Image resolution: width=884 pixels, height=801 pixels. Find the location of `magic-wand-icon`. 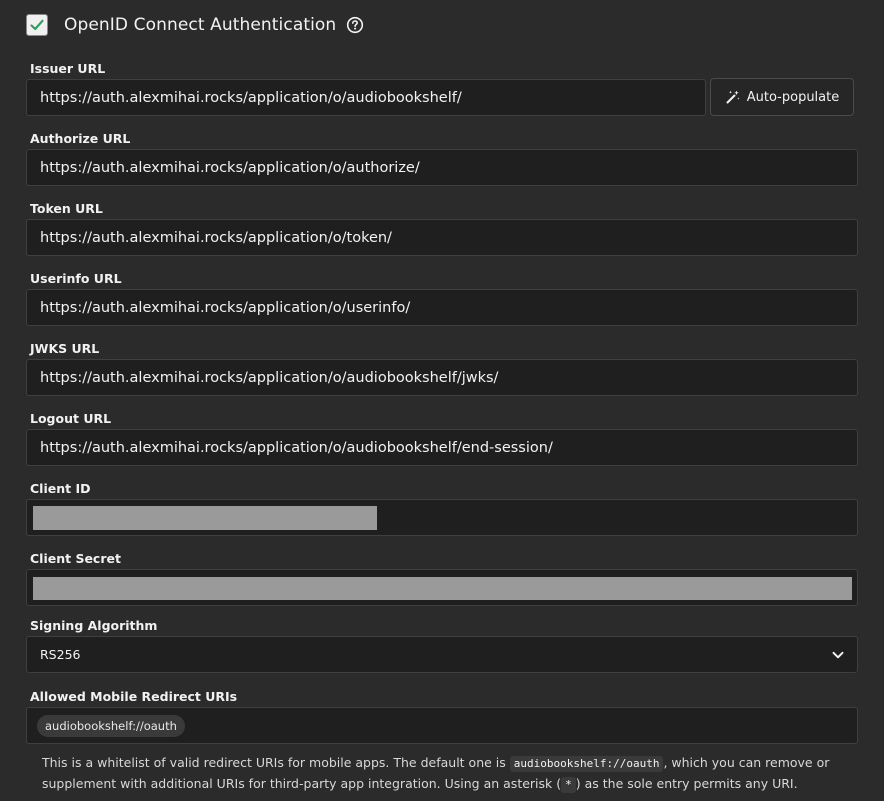

magic-wand-icon is located at coordinates (733, 97).